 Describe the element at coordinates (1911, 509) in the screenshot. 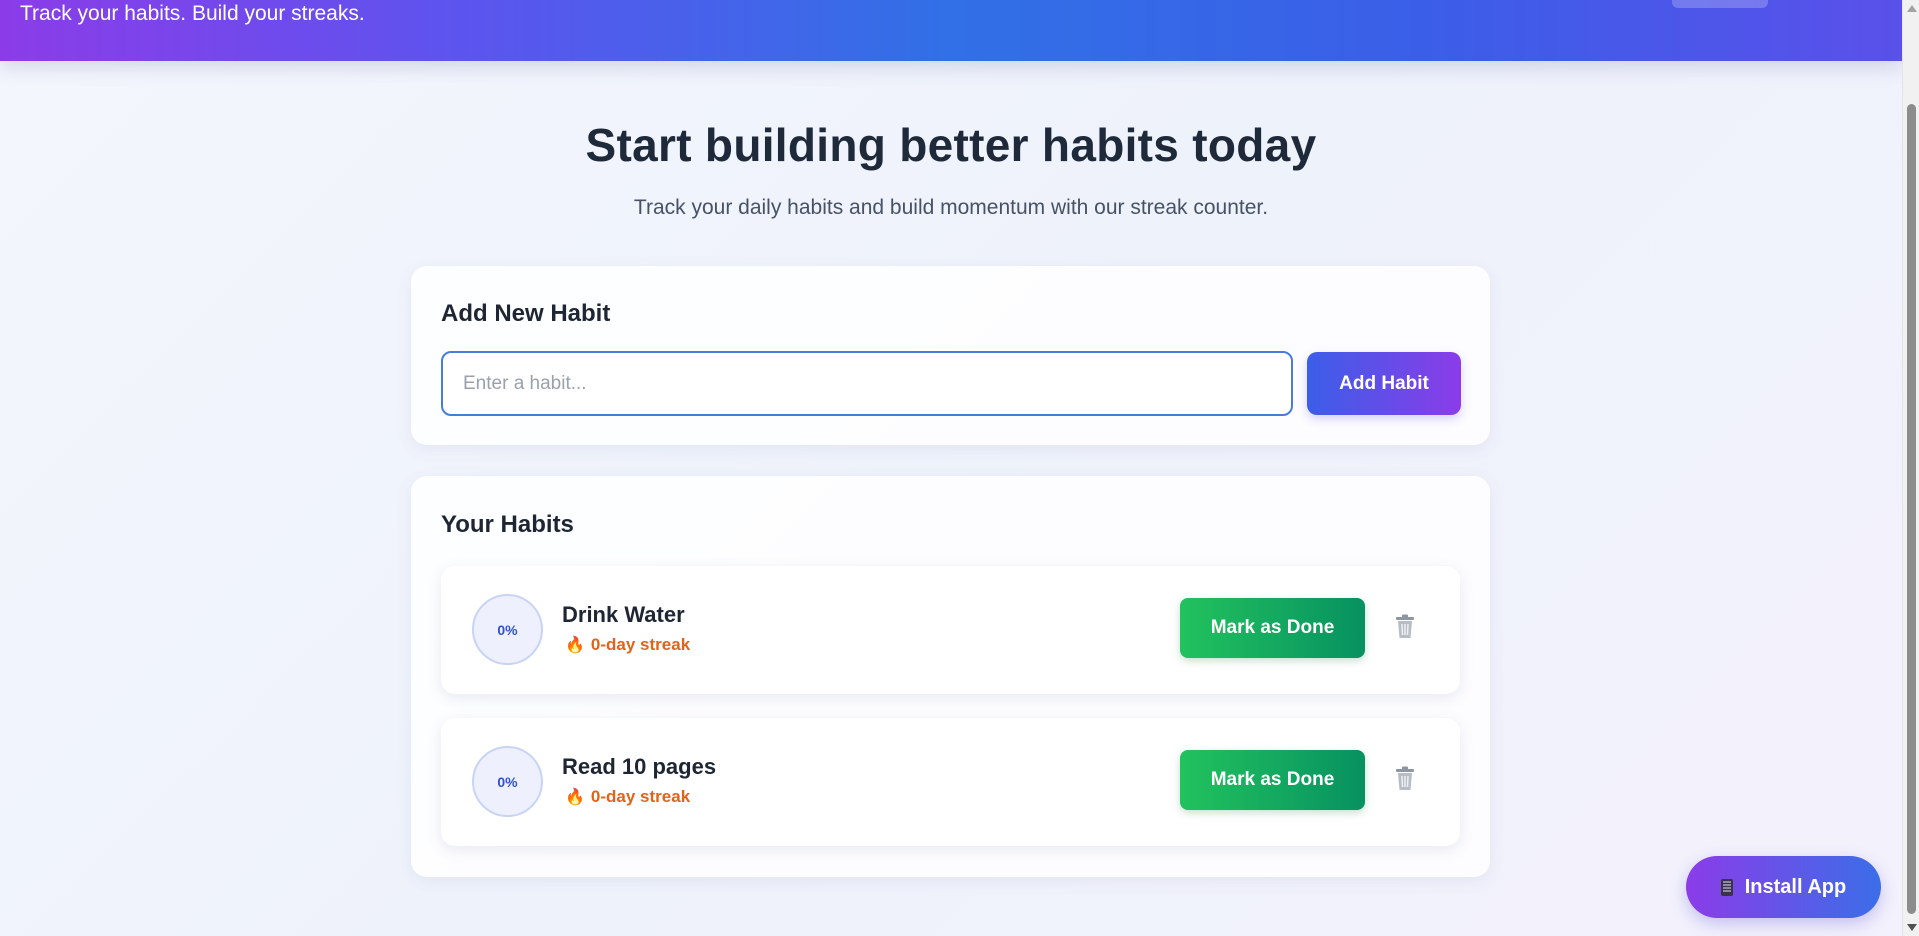

I see `scrollbar-thumb` at that location.